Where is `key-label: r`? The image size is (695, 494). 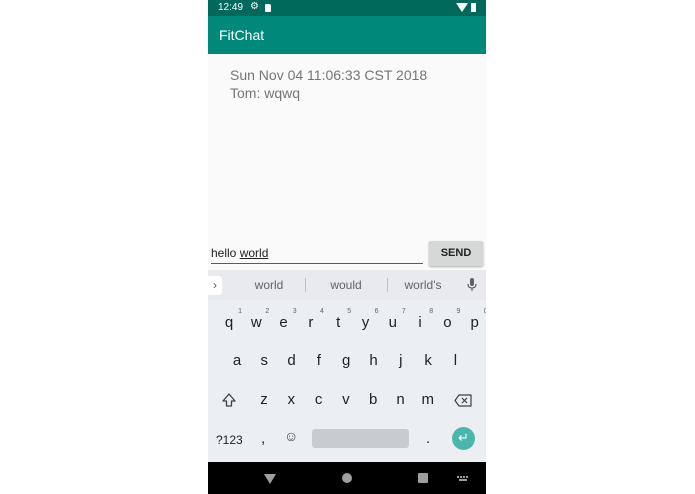 key-label: r is located at coordinates (311, 322).